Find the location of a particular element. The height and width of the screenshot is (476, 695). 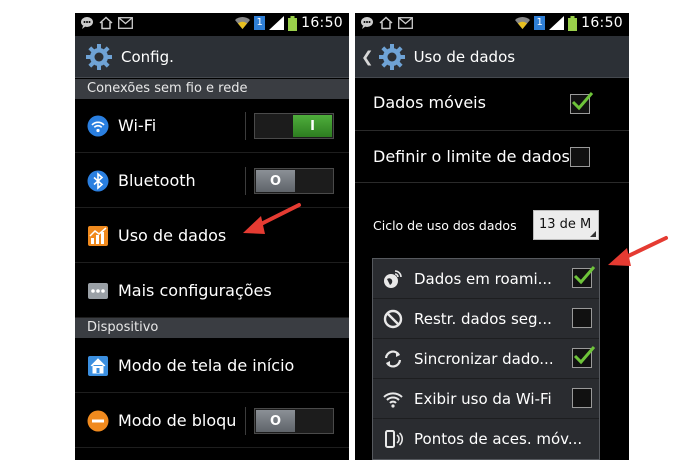

settings-item-label: Bluetooth is located at coordinates (157, 180).